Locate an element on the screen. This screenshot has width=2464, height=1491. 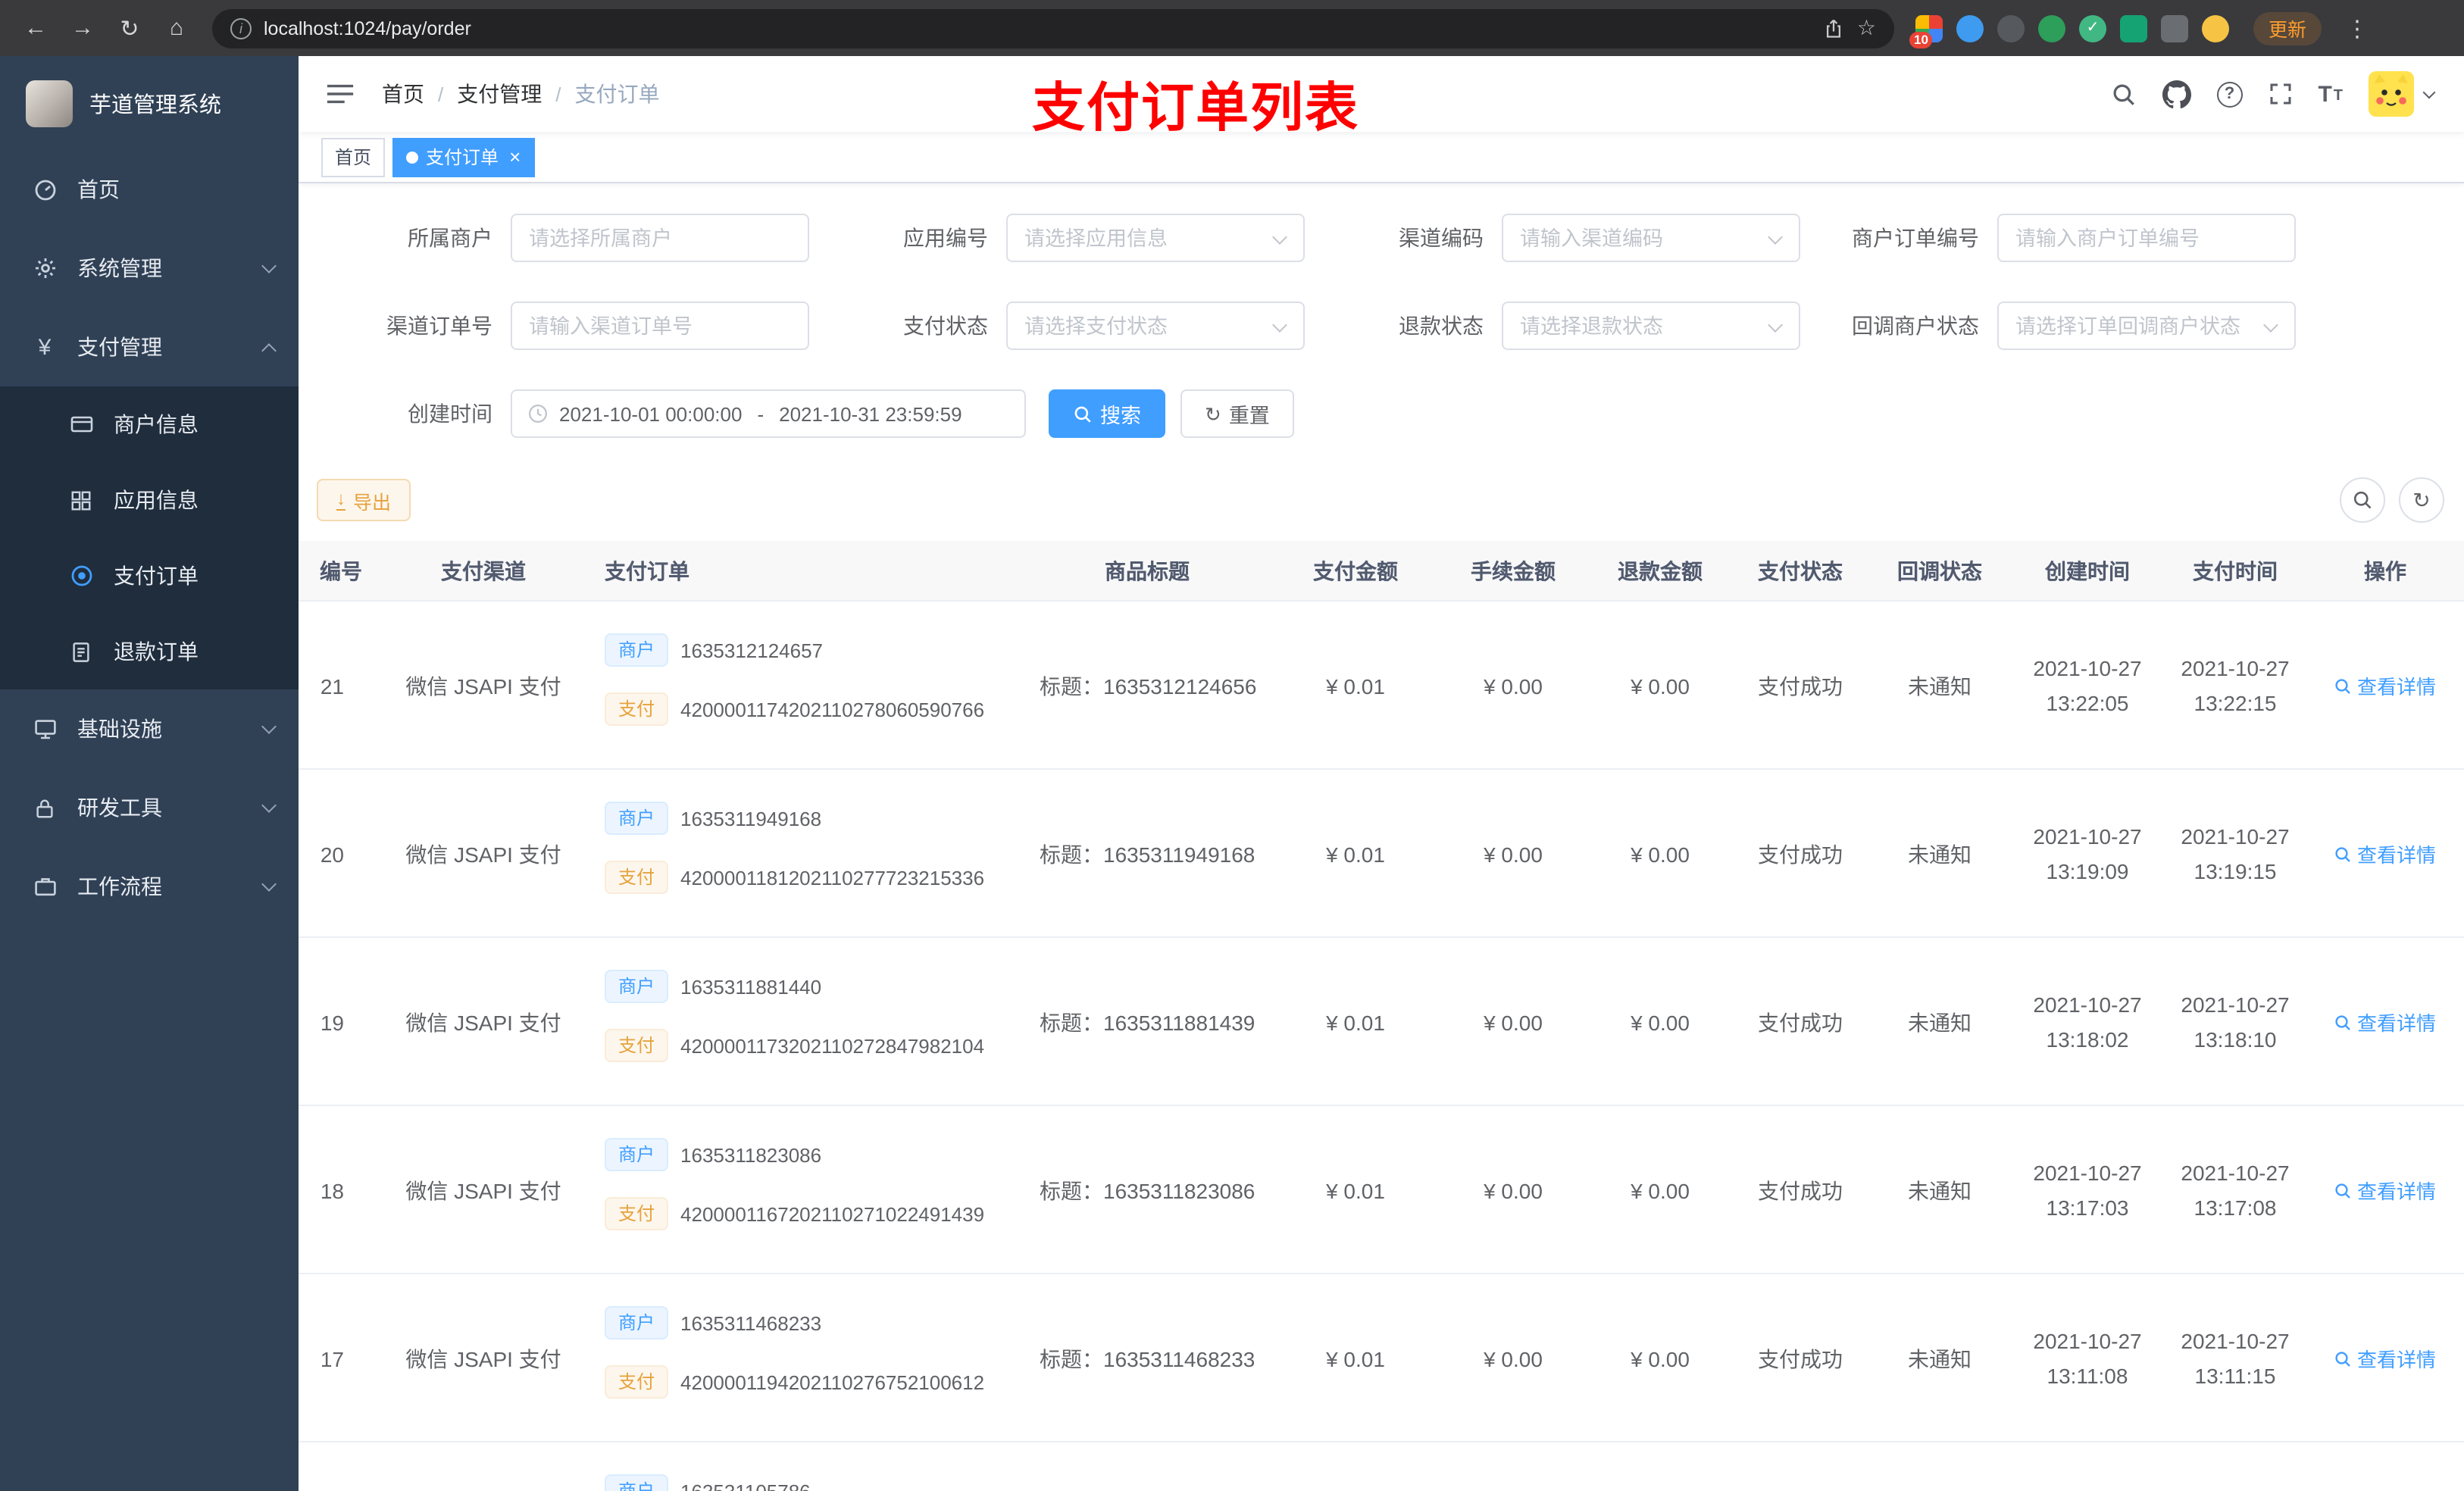
merchant-input is located at coordinates (660, 238).